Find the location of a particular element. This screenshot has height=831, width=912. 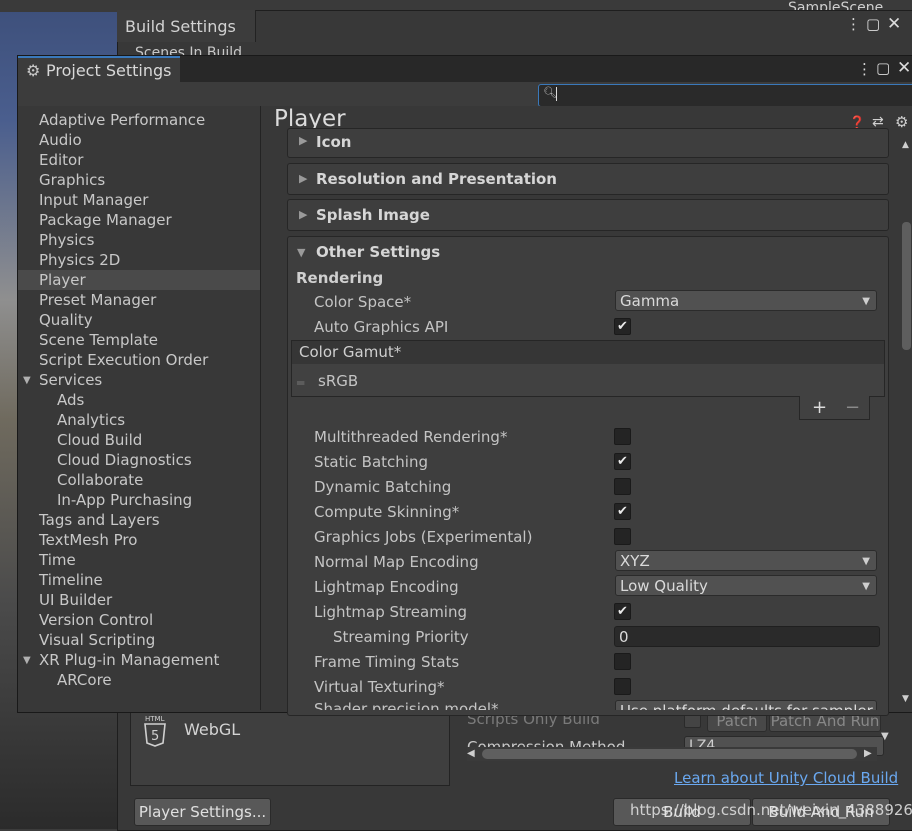

svg-text: HTML is located at coordinates (155, 719).